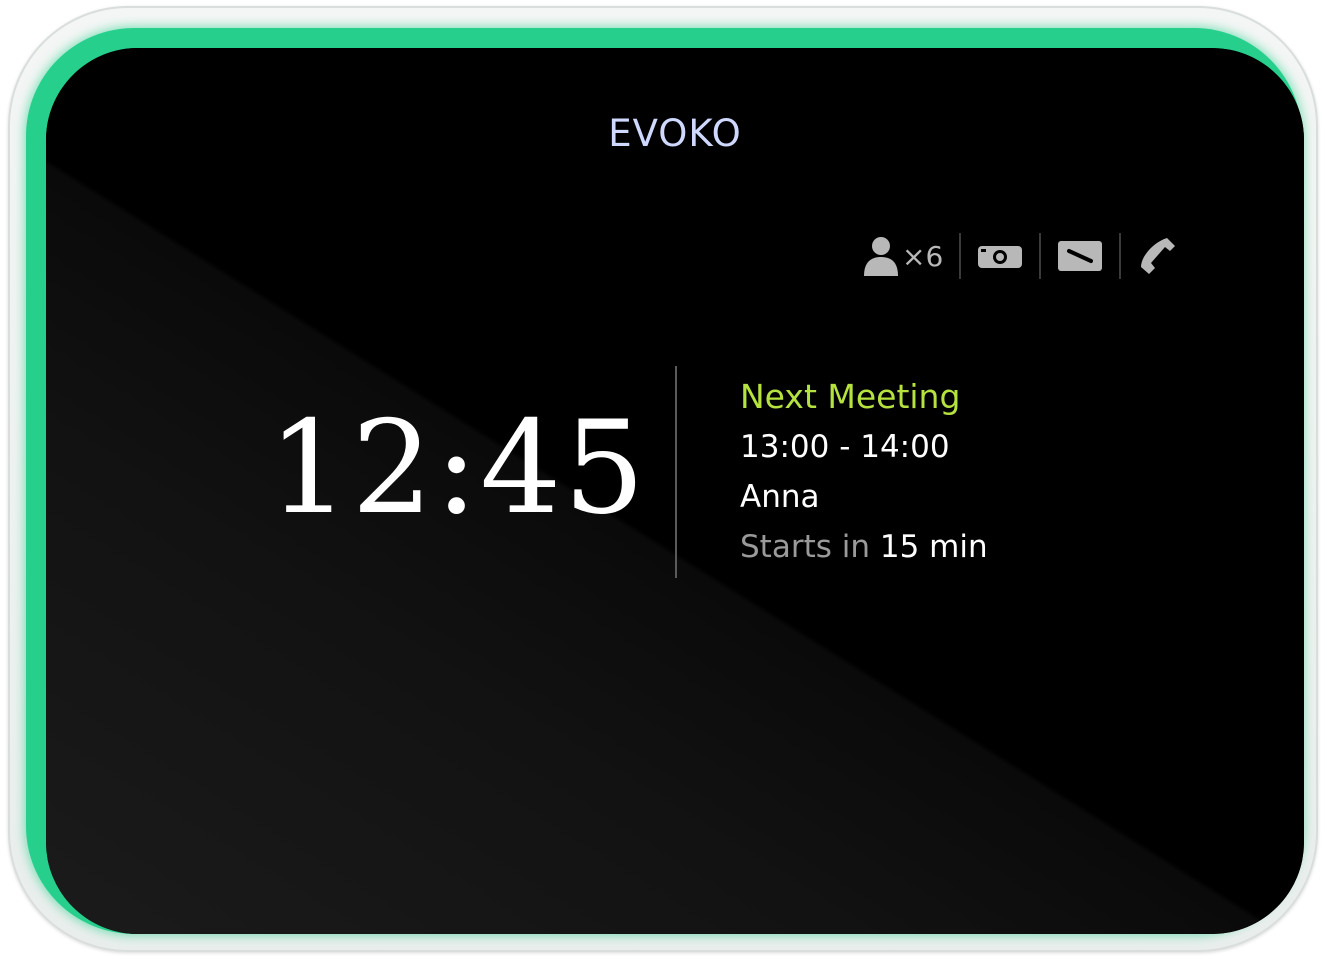  I want to click on room-amenities: ×6, so click(1019, 256).